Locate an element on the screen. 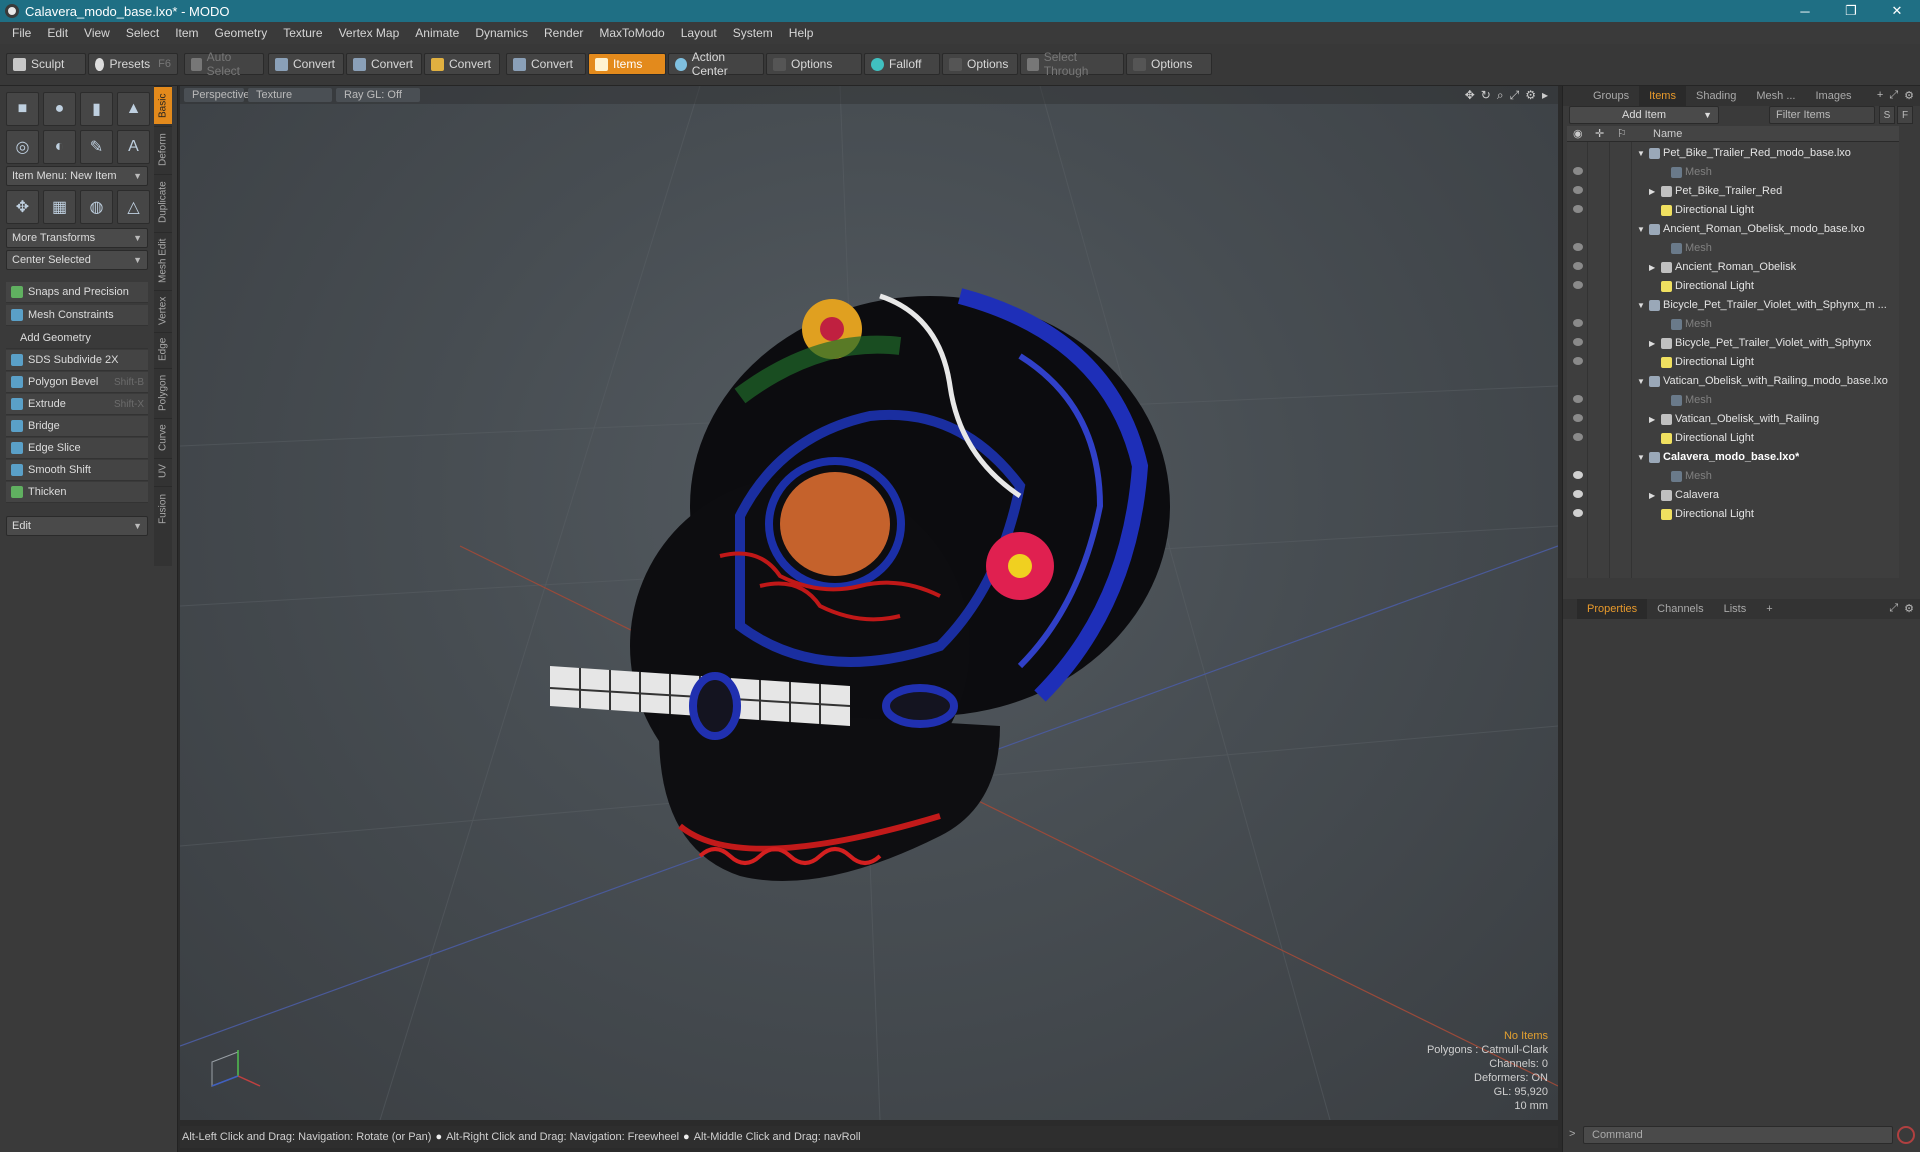  menu-edit: Edit is located at coordinates (57, 33).